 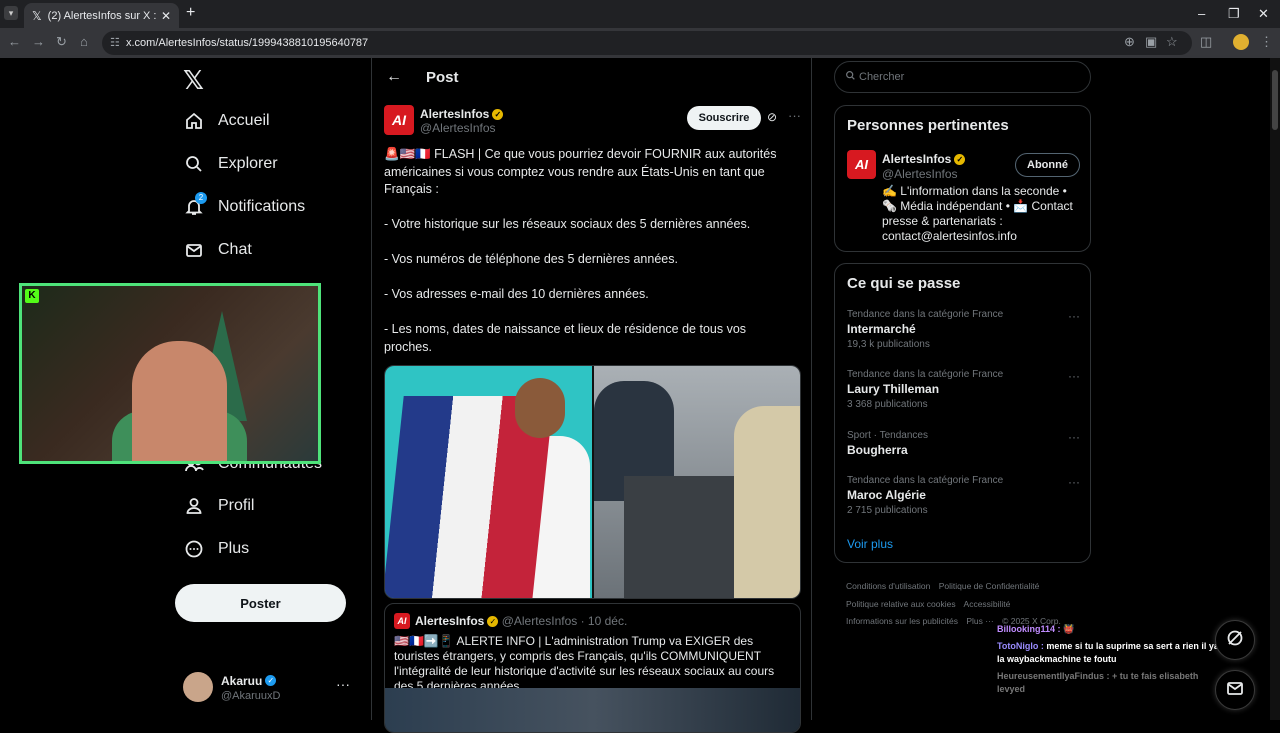 What do you see at coordinates (1172, 42) in the screenshot?
I see `bookmark-star-icon: ☆` at bounding box center [1172, 42].